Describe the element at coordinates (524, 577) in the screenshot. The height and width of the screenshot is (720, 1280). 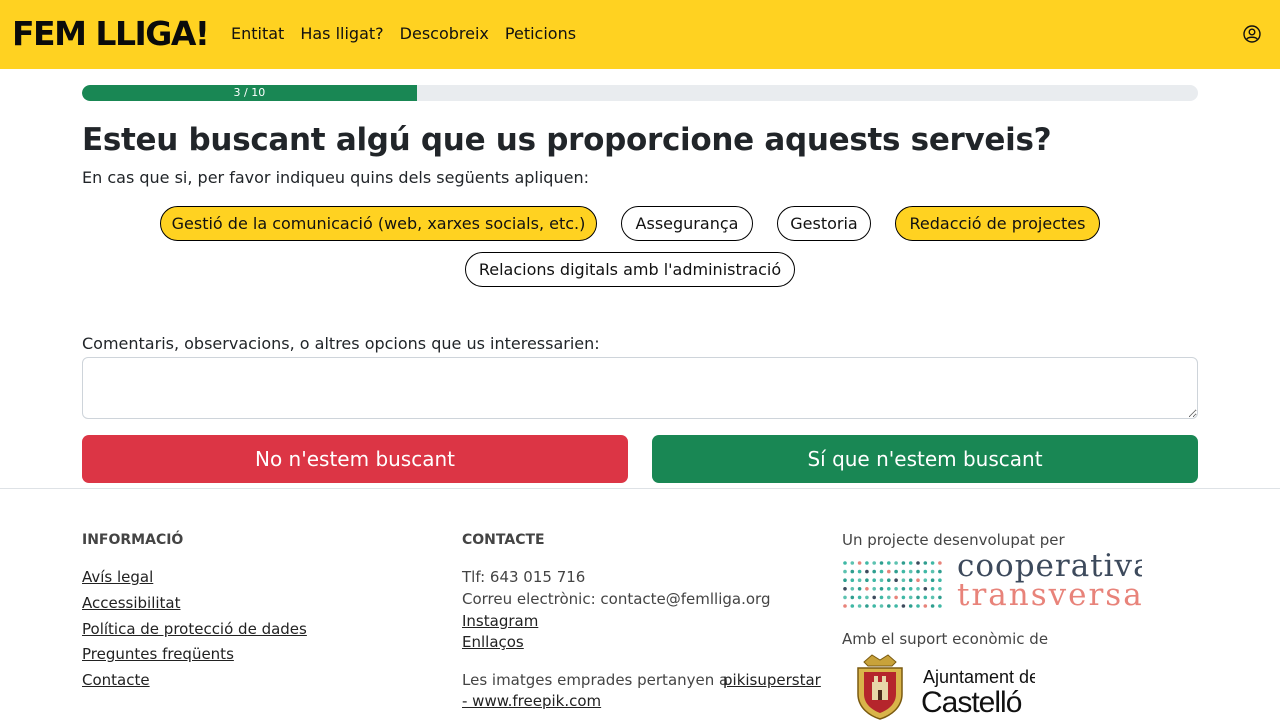
I see `footer-phone: Tlf: 643 015 716` at that location.